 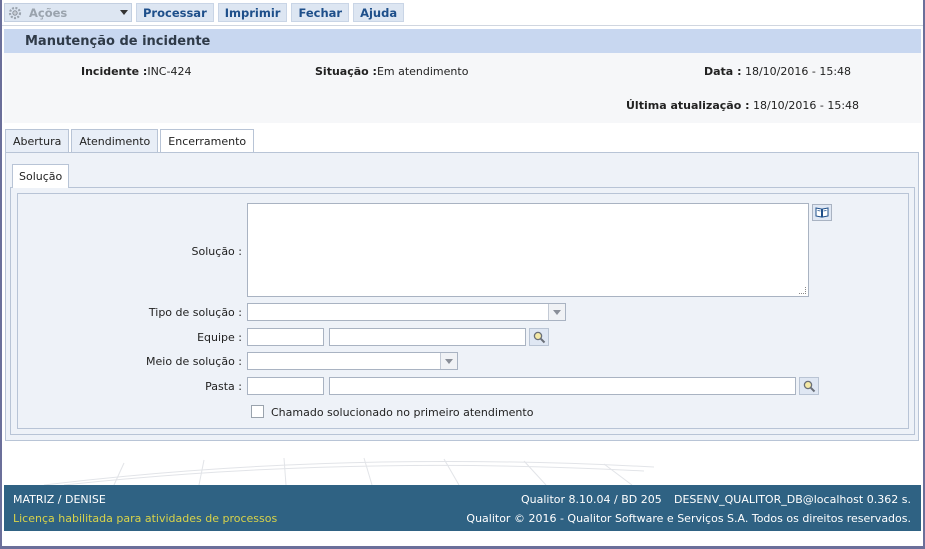 I want to click on imprimir-button: Imprimir, so click(x=252, y=12).